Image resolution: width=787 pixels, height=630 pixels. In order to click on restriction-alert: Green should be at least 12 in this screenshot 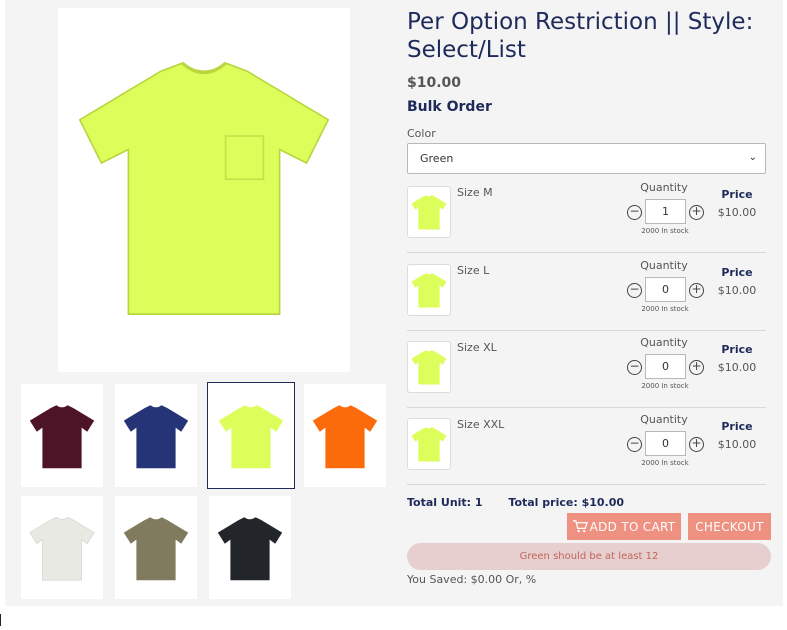, I will do `click(589, 556)`.